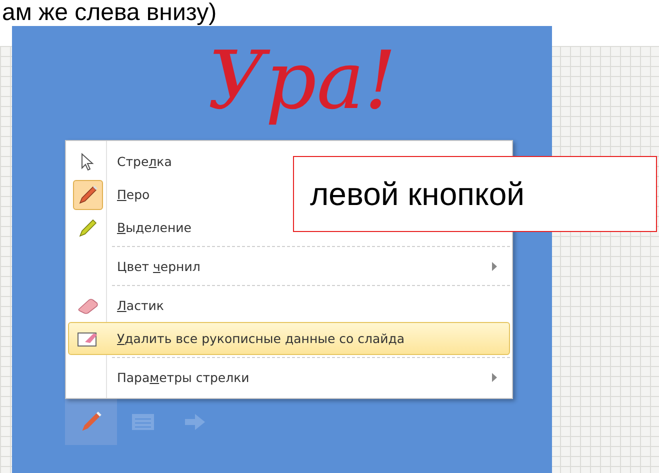  I want to click on highlighter-icon, so click(88, 227).